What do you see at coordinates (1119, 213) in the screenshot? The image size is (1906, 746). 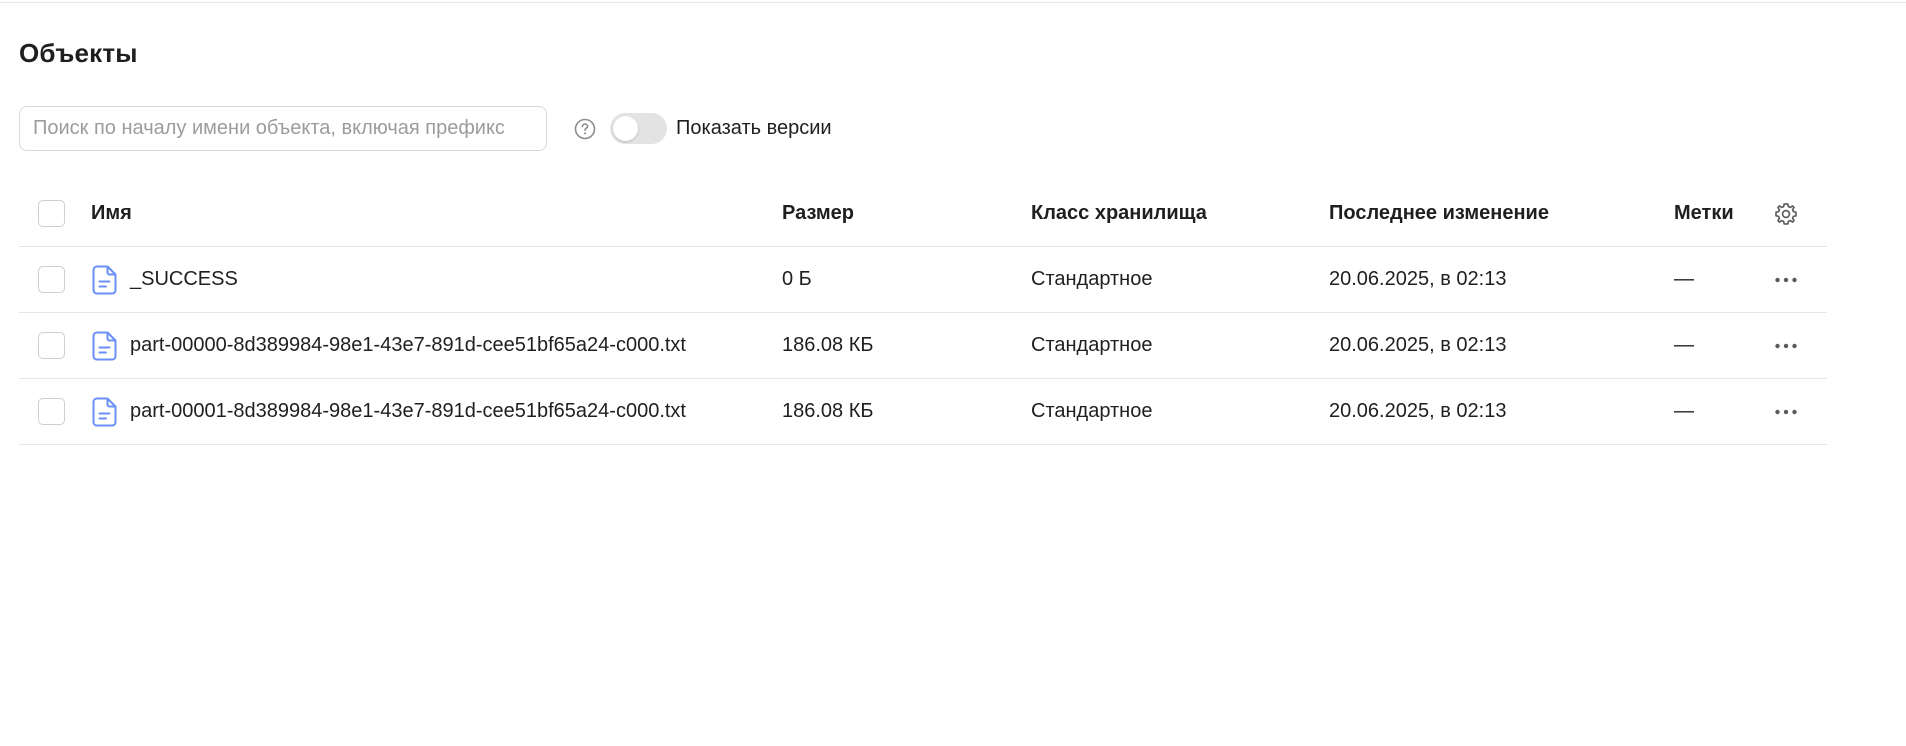 I see `column-header-storage-class: Класс хранилища` at bounding box center [1119, 213].